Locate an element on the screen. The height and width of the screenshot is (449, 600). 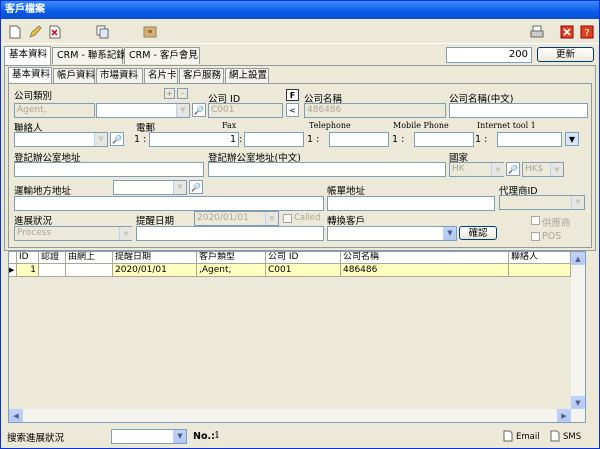
column-header: 認證 is located at coordinates (52, 258).